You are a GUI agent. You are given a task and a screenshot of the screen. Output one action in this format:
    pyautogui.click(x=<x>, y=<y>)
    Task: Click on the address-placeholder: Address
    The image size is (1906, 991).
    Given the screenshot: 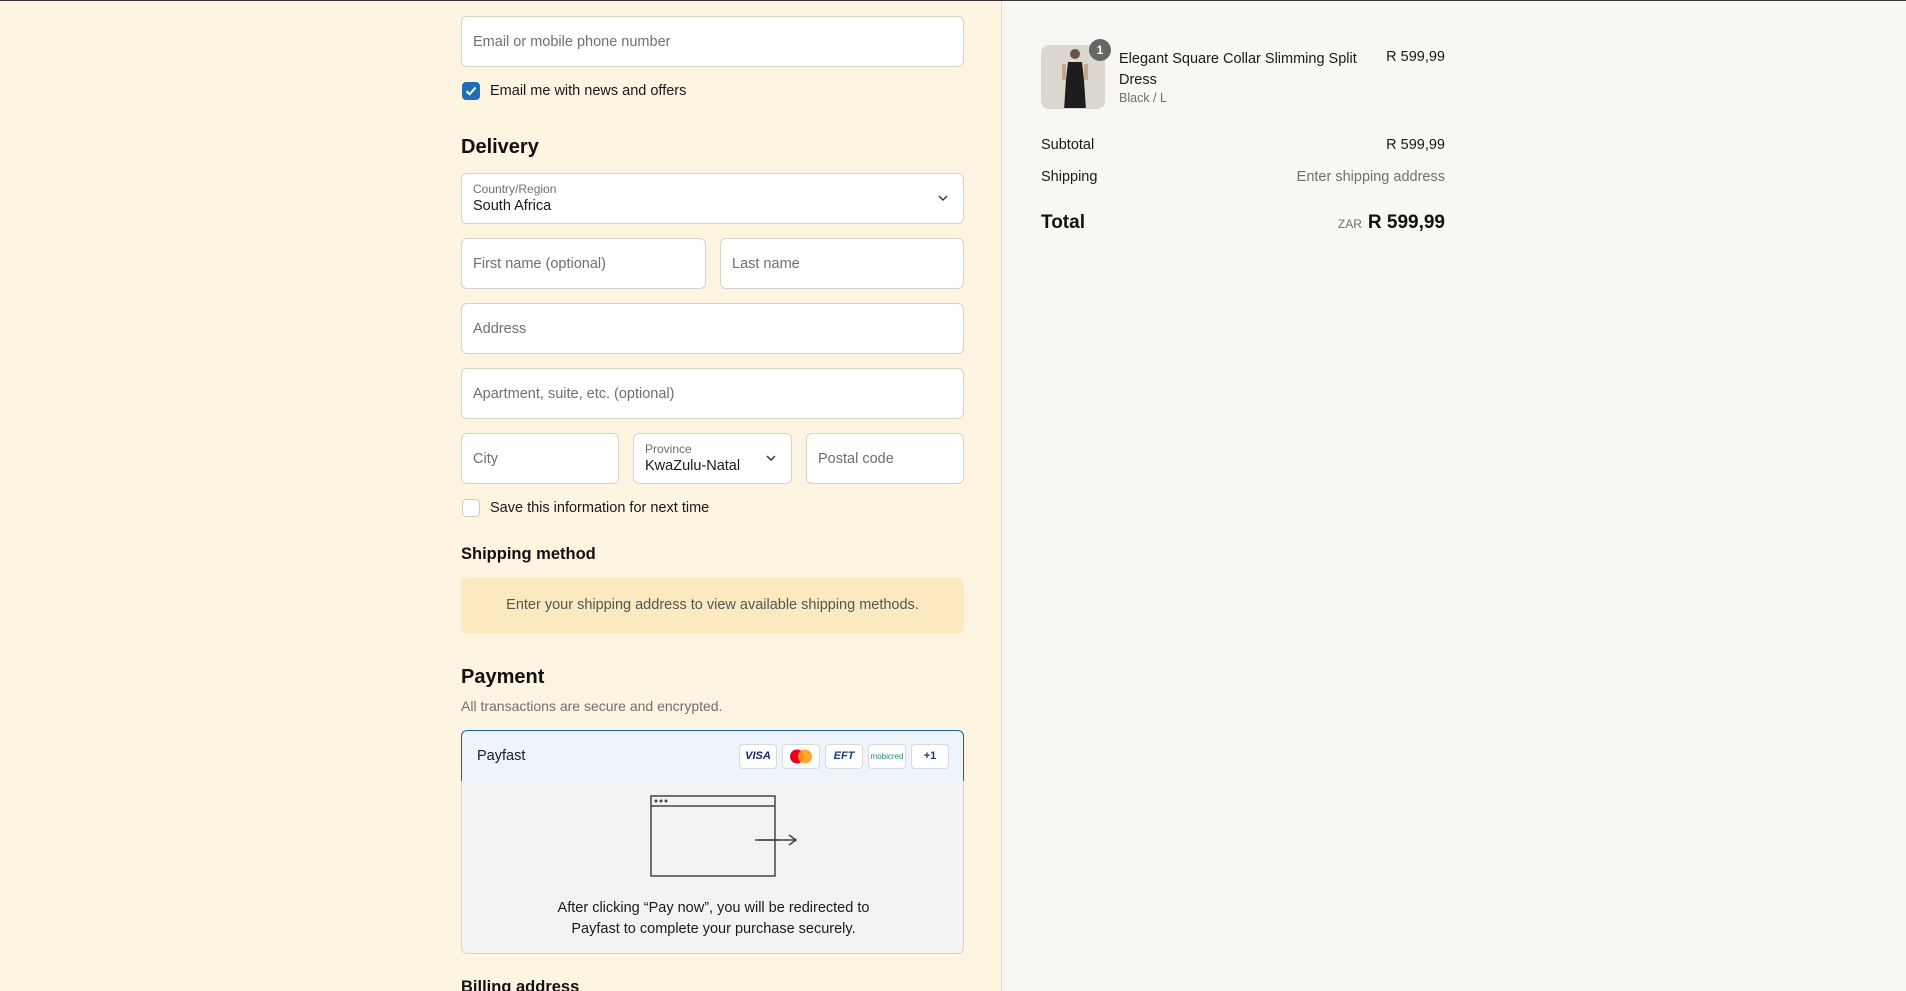 What is the action you would take?
    pyautogui.click(x=500, y=328)
    